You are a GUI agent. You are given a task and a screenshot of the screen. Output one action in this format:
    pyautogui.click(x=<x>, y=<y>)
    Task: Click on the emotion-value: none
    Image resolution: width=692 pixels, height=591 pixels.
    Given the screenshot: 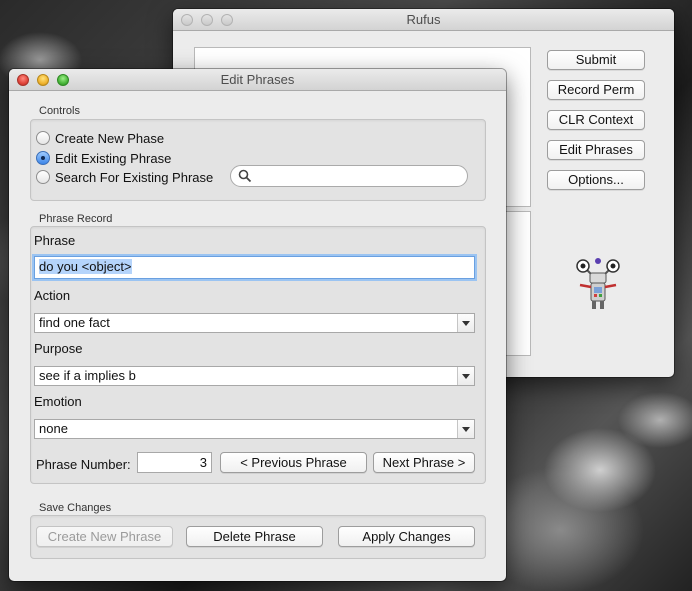 What is the action you would take?
    pyautogui.click(x=53, y=428)
    